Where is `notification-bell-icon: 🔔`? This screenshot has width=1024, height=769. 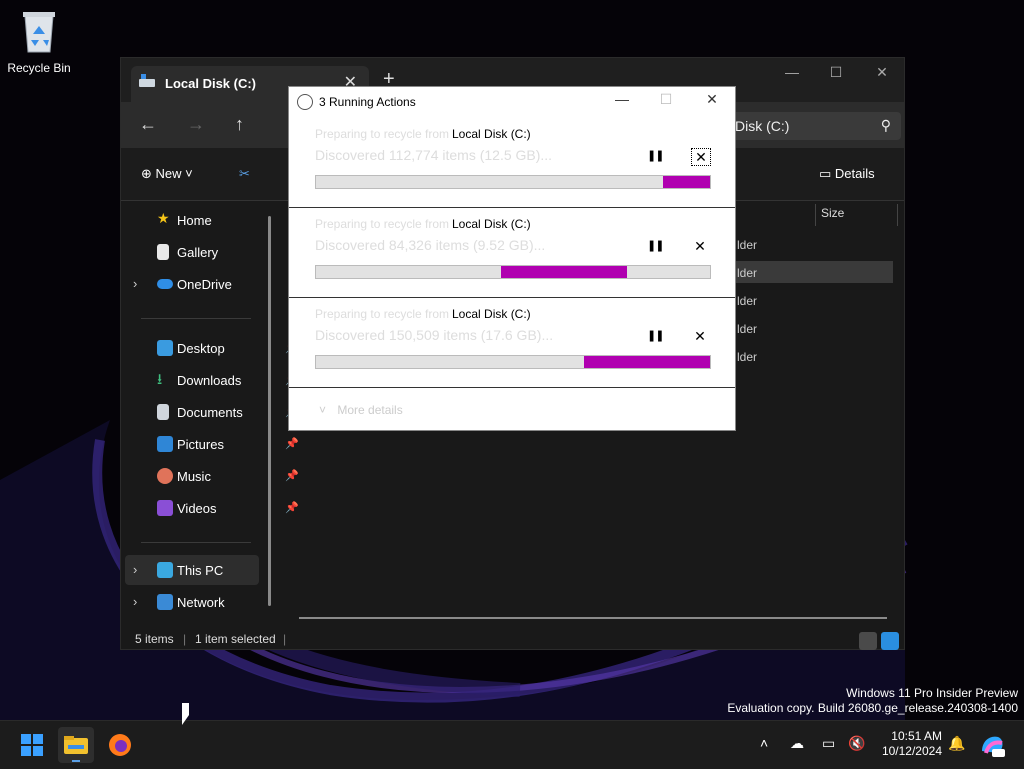
notification-bell-icon: 🔔 is located at coordinates (956, 743).